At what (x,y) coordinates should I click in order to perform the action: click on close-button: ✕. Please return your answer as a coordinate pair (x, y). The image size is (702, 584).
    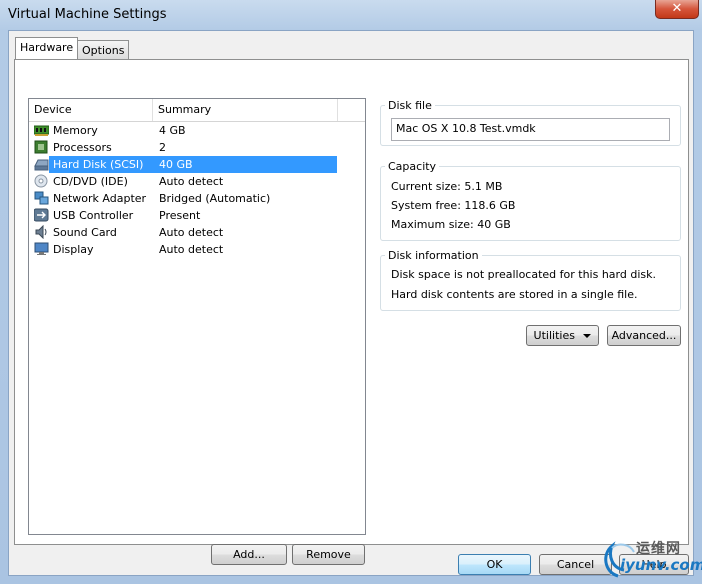
    Looking at the image, I should click on (677, 9).